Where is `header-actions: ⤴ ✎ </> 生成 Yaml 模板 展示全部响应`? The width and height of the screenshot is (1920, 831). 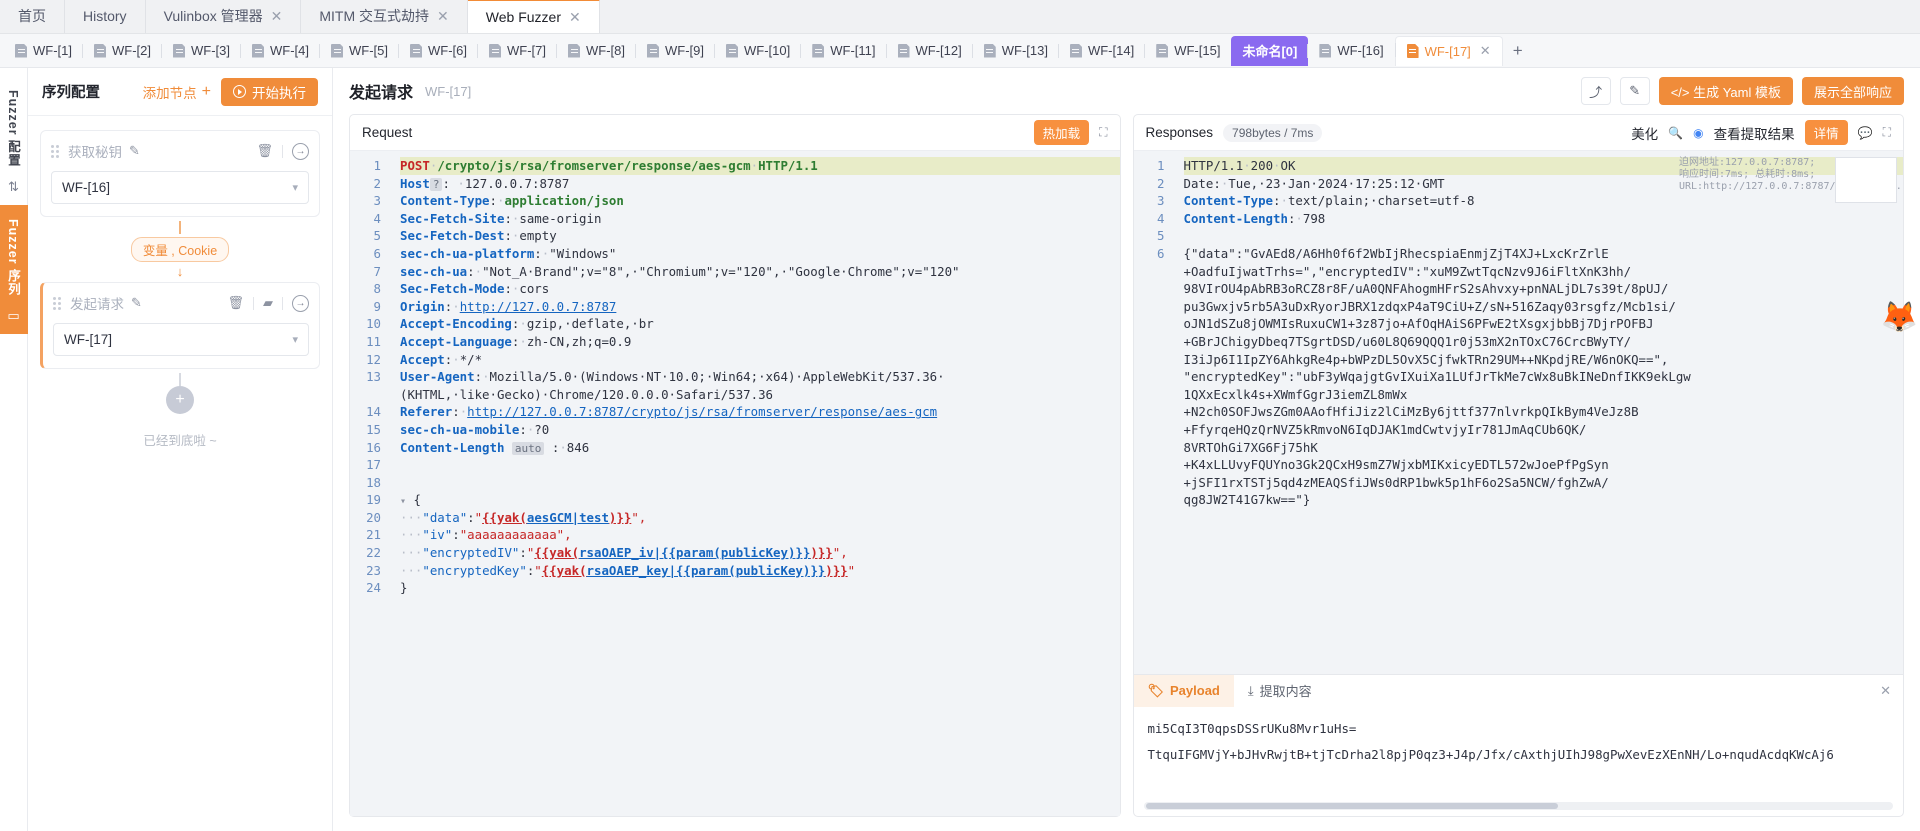 header-actions: ⤴ ✎ </> 生成 Yaml 模板 展示全部响应 is located at coordinates (1742, 91).